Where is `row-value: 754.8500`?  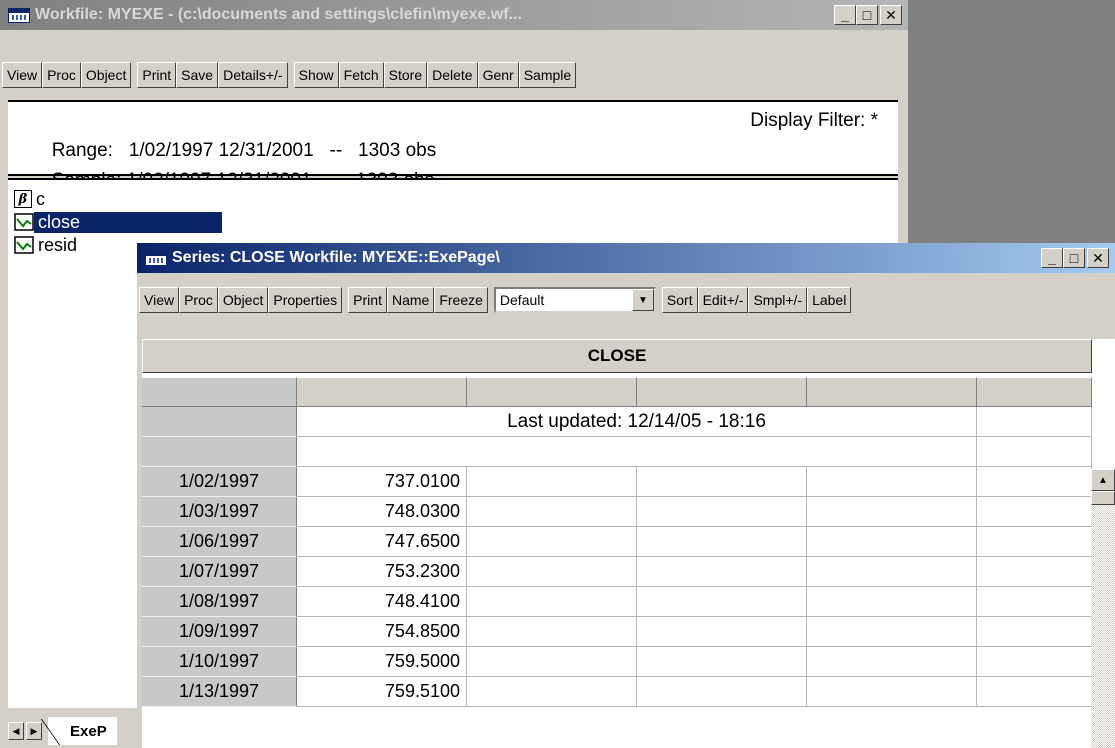
row-value: 754.8500 is located at coordinates (382, 632).